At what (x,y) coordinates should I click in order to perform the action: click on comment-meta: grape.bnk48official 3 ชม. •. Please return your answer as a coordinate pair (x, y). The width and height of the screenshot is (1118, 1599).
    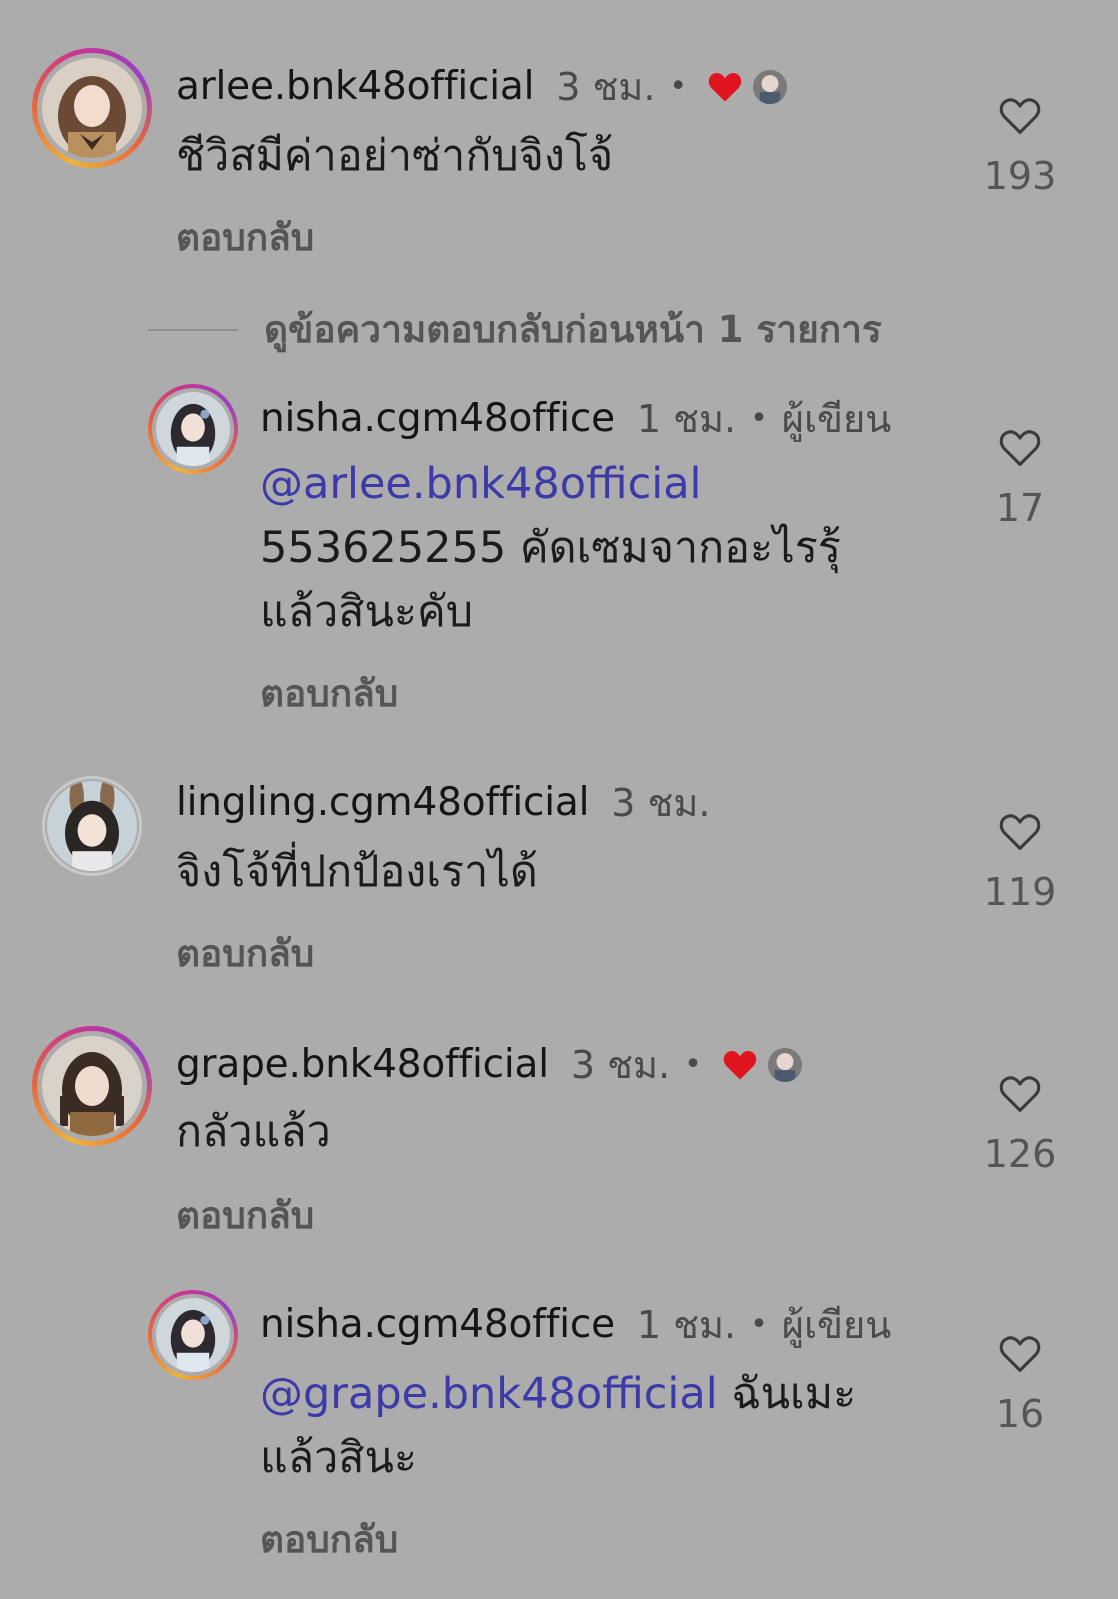
    Looking at the image, I should click on (489, 1064).